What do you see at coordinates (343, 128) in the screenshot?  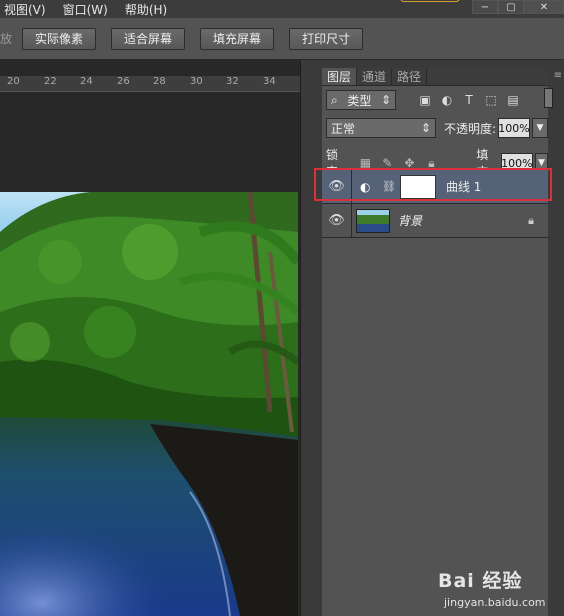 I see `blend-mode-value: 正常` at bounding box center [343, 128].